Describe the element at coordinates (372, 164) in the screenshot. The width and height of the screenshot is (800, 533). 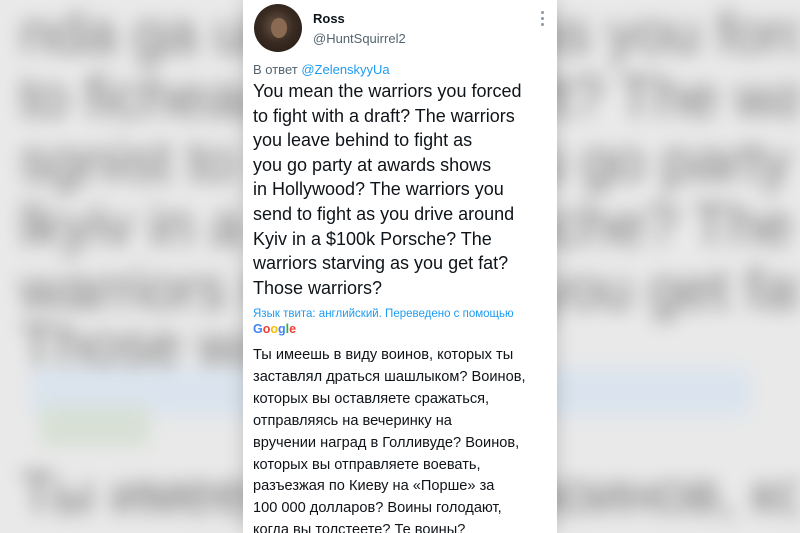
I see `tweet-text-line: you go party at awards shows` at that location.